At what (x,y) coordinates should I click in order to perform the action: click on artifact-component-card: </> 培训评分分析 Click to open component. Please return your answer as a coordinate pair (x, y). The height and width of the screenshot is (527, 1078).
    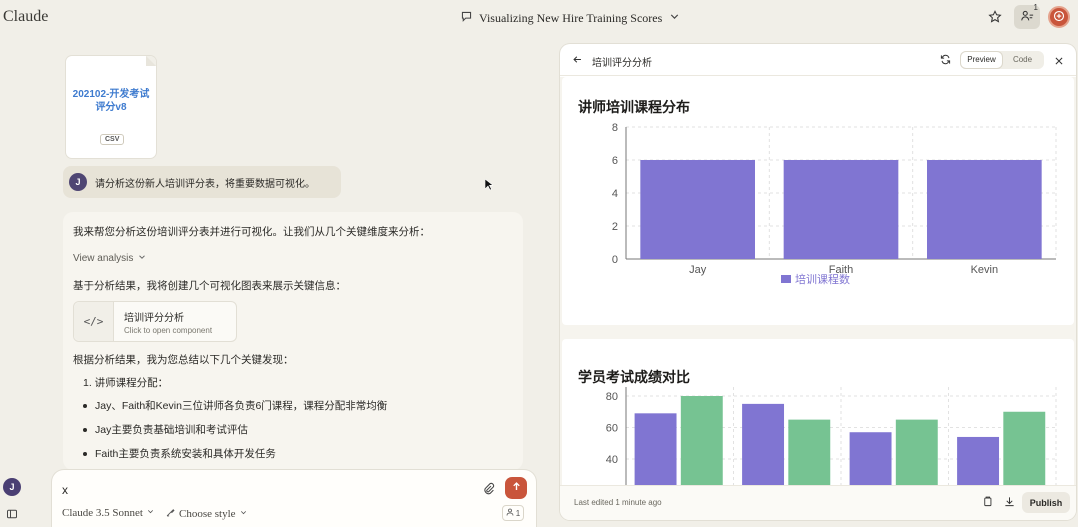
    Looking at the image, I should click on (155, 321).